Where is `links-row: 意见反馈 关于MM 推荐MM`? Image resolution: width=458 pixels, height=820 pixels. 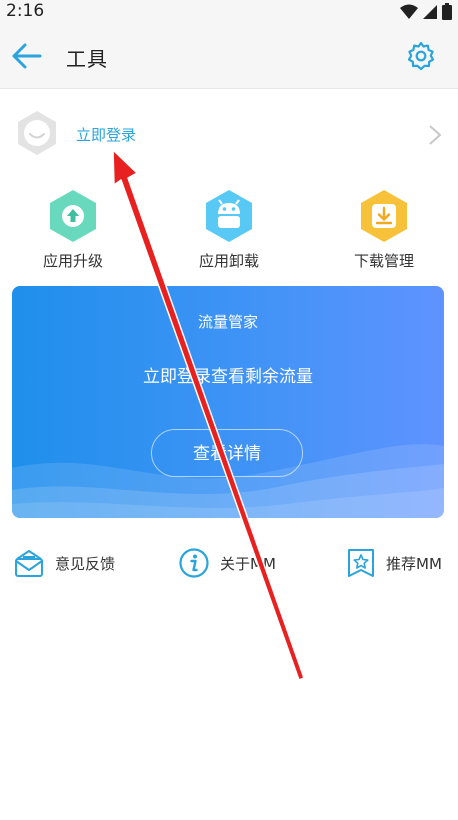 links-row: 意见反馈 关于MM 推荐MM is located at coordinates (229, 565).